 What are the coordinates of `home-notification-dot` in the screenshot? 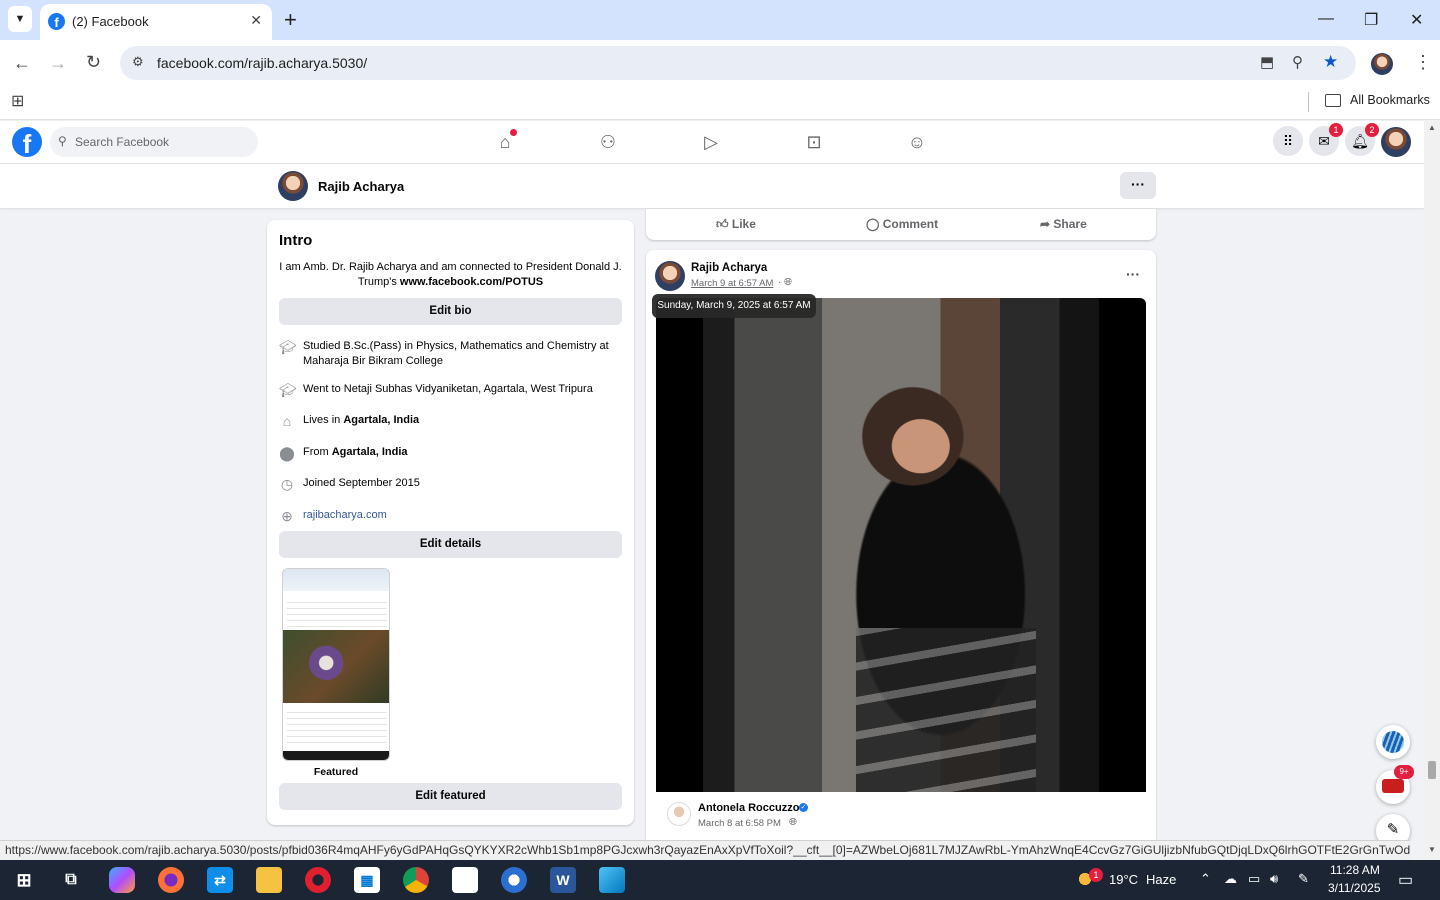 It's located at (513, 132).